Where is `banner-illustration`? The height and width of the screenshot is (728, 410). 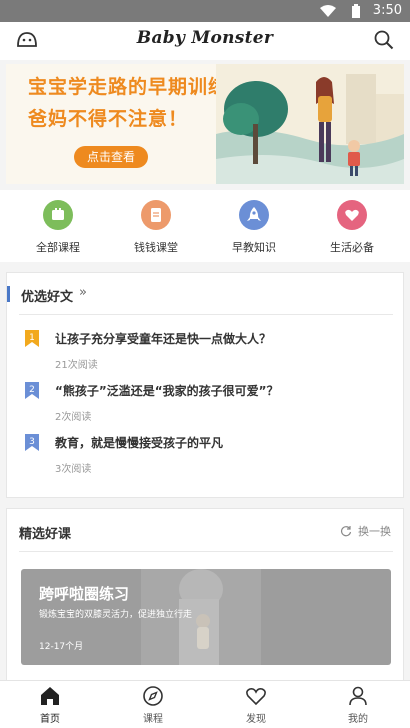
banner-illustration is located at coordinates (310, 124).